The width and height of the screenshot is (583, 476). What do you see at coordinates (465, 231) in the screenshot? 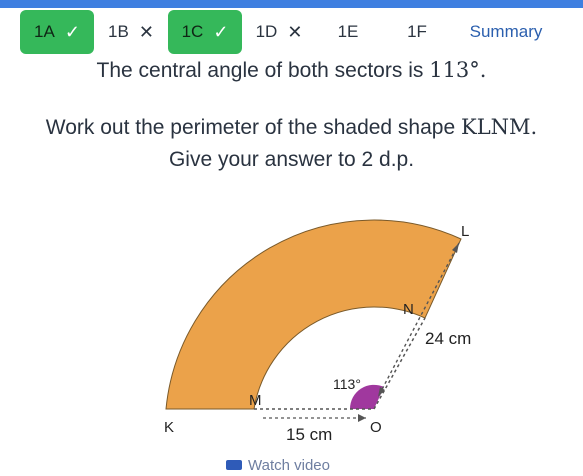
I see `label-l: L` at bounding box center [465, 231].